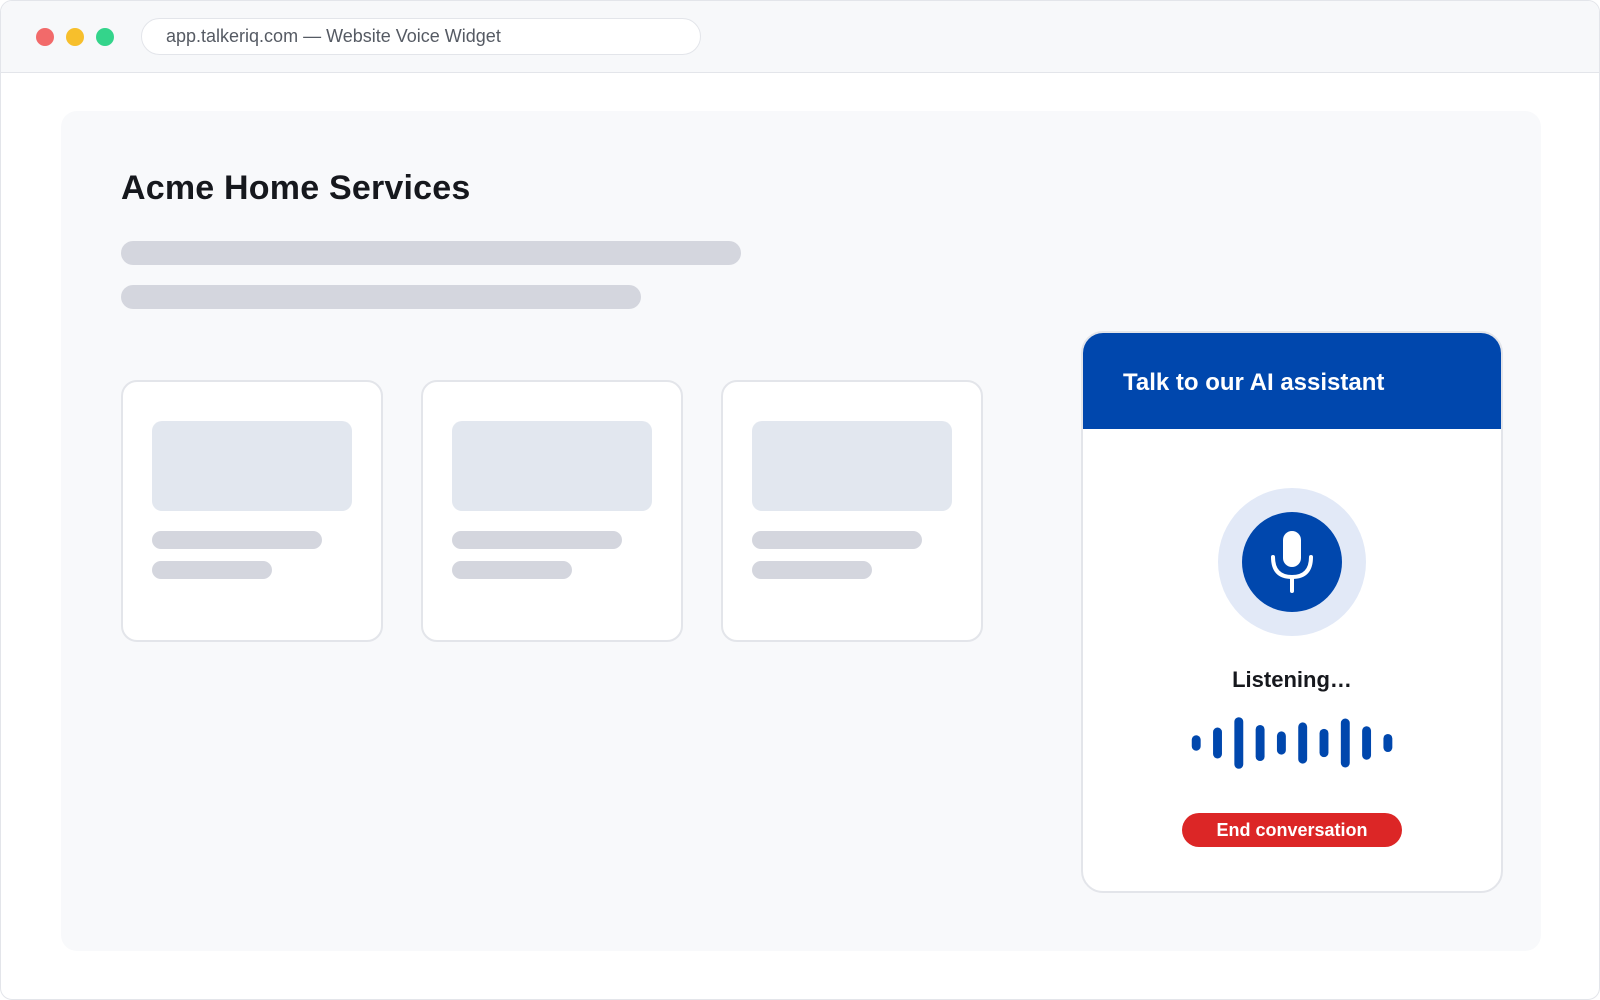  Describe the element at coordinates (333, 36) in the screenshot. I see `address-bar-text: app.talkeriq.com — Website Voice Widget` at that location.